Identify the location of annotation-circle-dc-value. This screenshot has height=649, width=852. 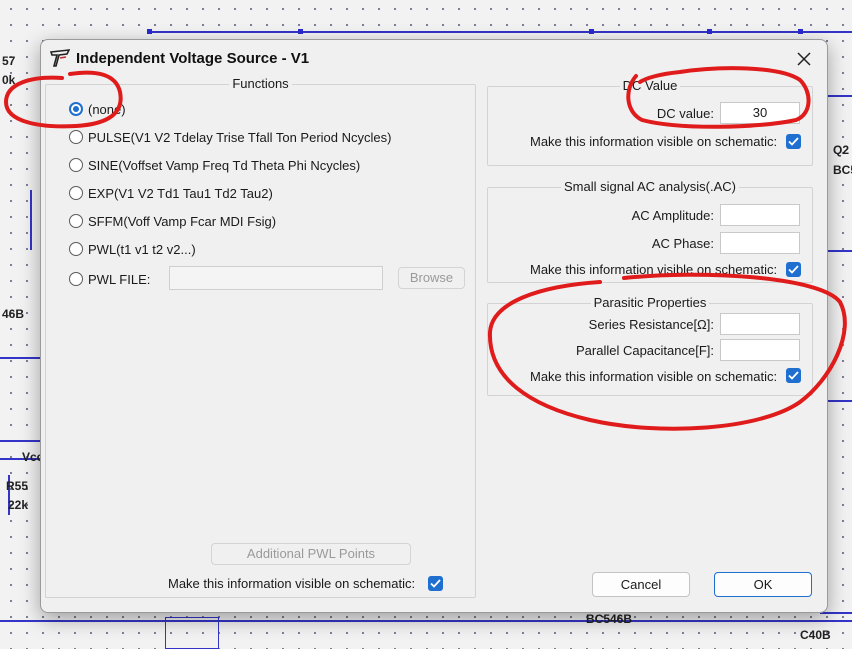
(718, 97).